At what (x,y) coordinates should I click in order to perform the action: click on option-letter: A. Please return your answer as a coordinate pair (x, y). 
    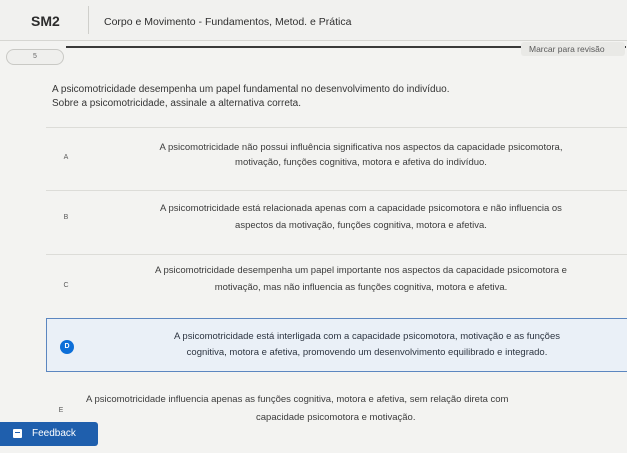
    Looking at the image, I should click on (66, 157).